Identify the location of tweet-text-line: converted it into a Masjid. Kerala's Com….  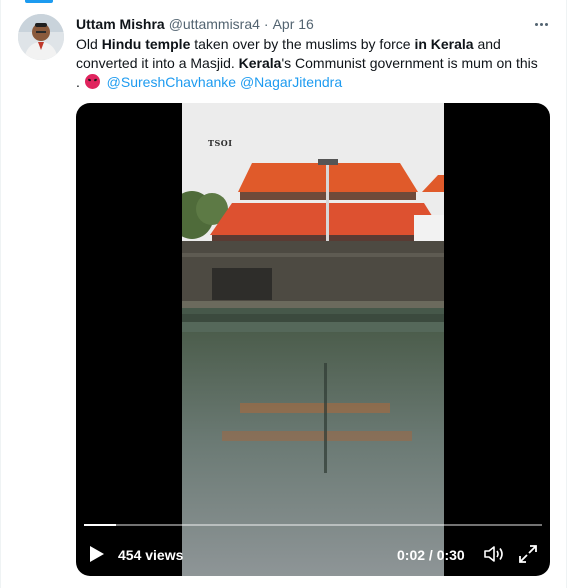
(314, 63).